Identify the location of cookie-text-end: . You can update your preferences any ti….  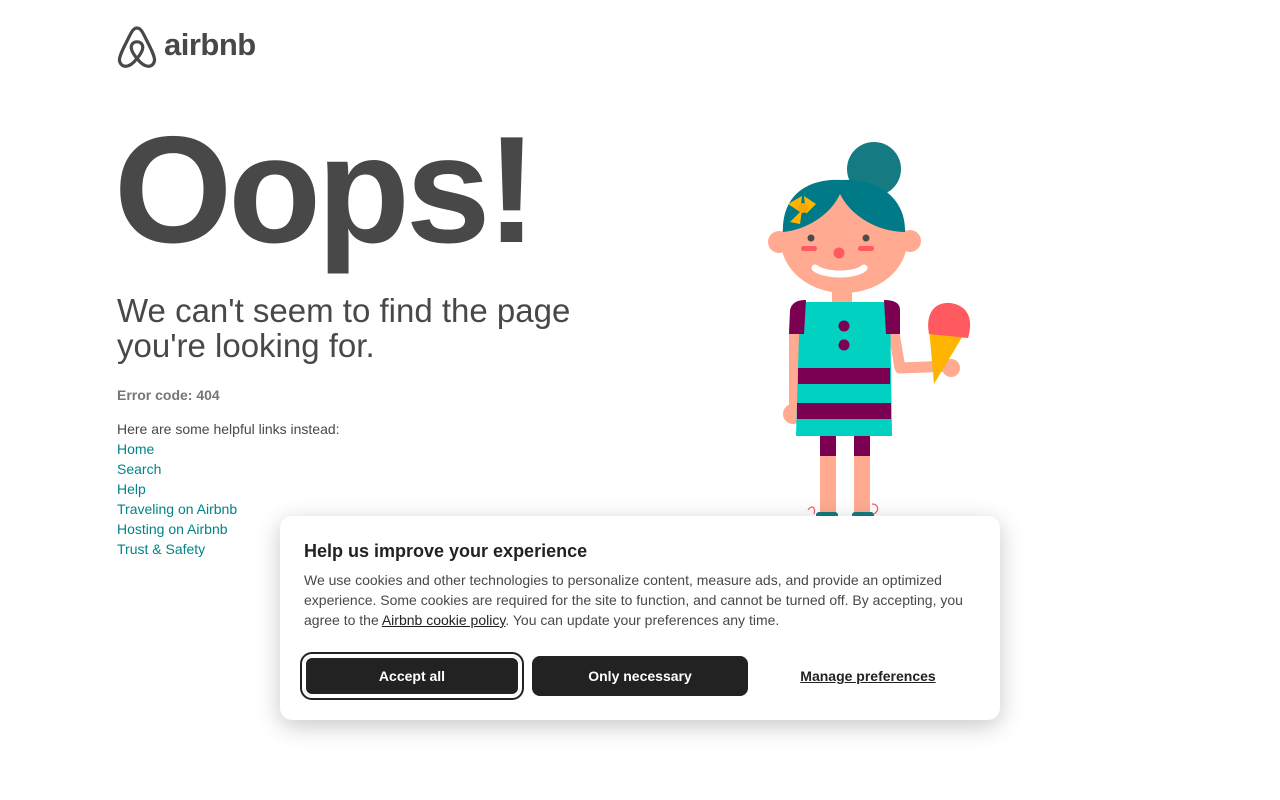
(642, 620).